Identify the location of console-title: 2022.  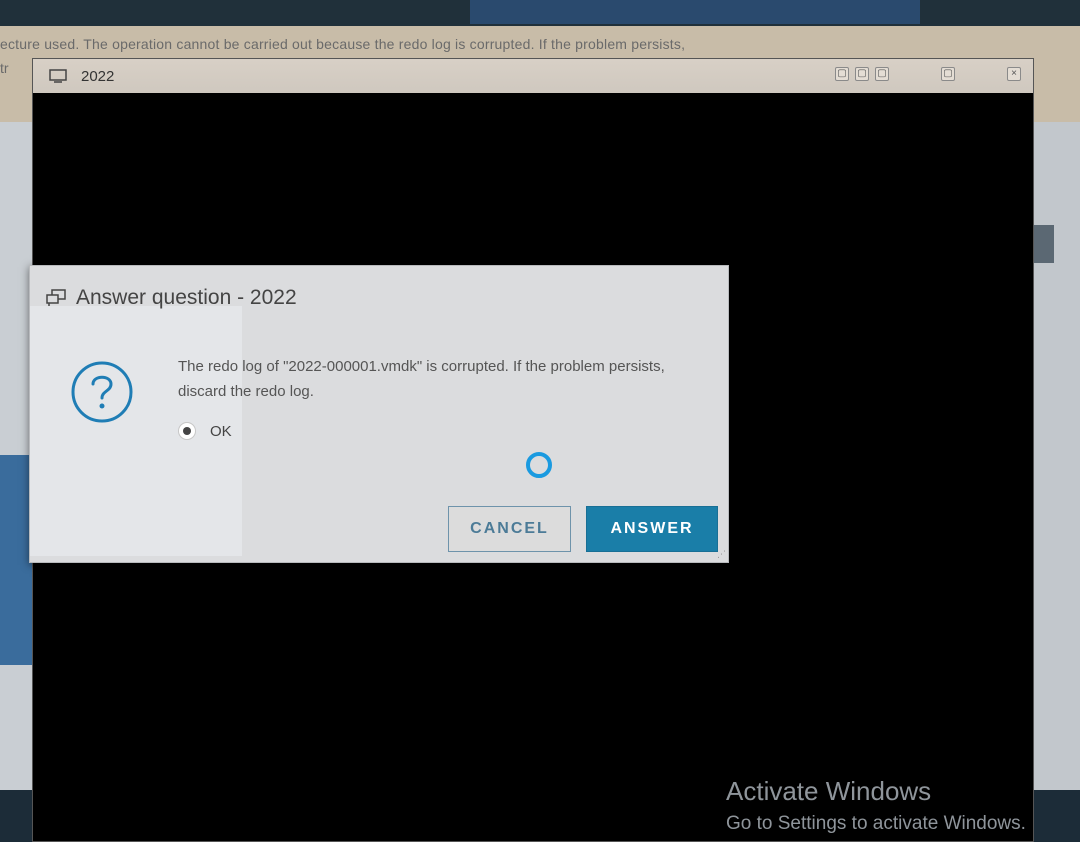
(98, 76).